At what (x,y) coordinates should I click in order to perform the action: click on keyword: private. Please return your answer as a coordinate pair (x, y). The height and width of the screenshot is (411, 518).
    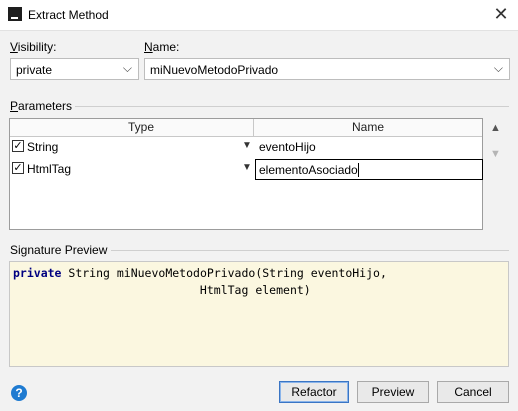
    Looking at the image, I should click on (37, 273).